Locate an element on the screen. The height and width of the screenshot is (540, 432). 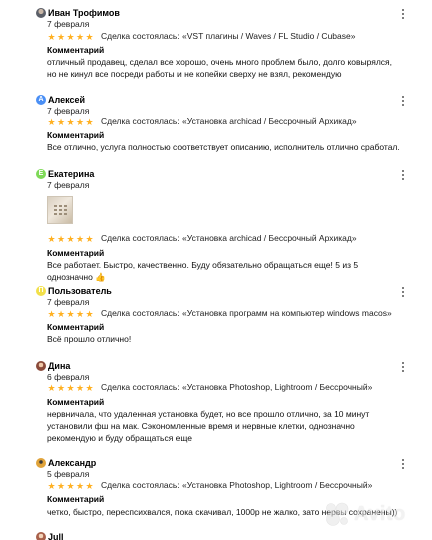
user-avatar: А is located at coordinates (41, 100).